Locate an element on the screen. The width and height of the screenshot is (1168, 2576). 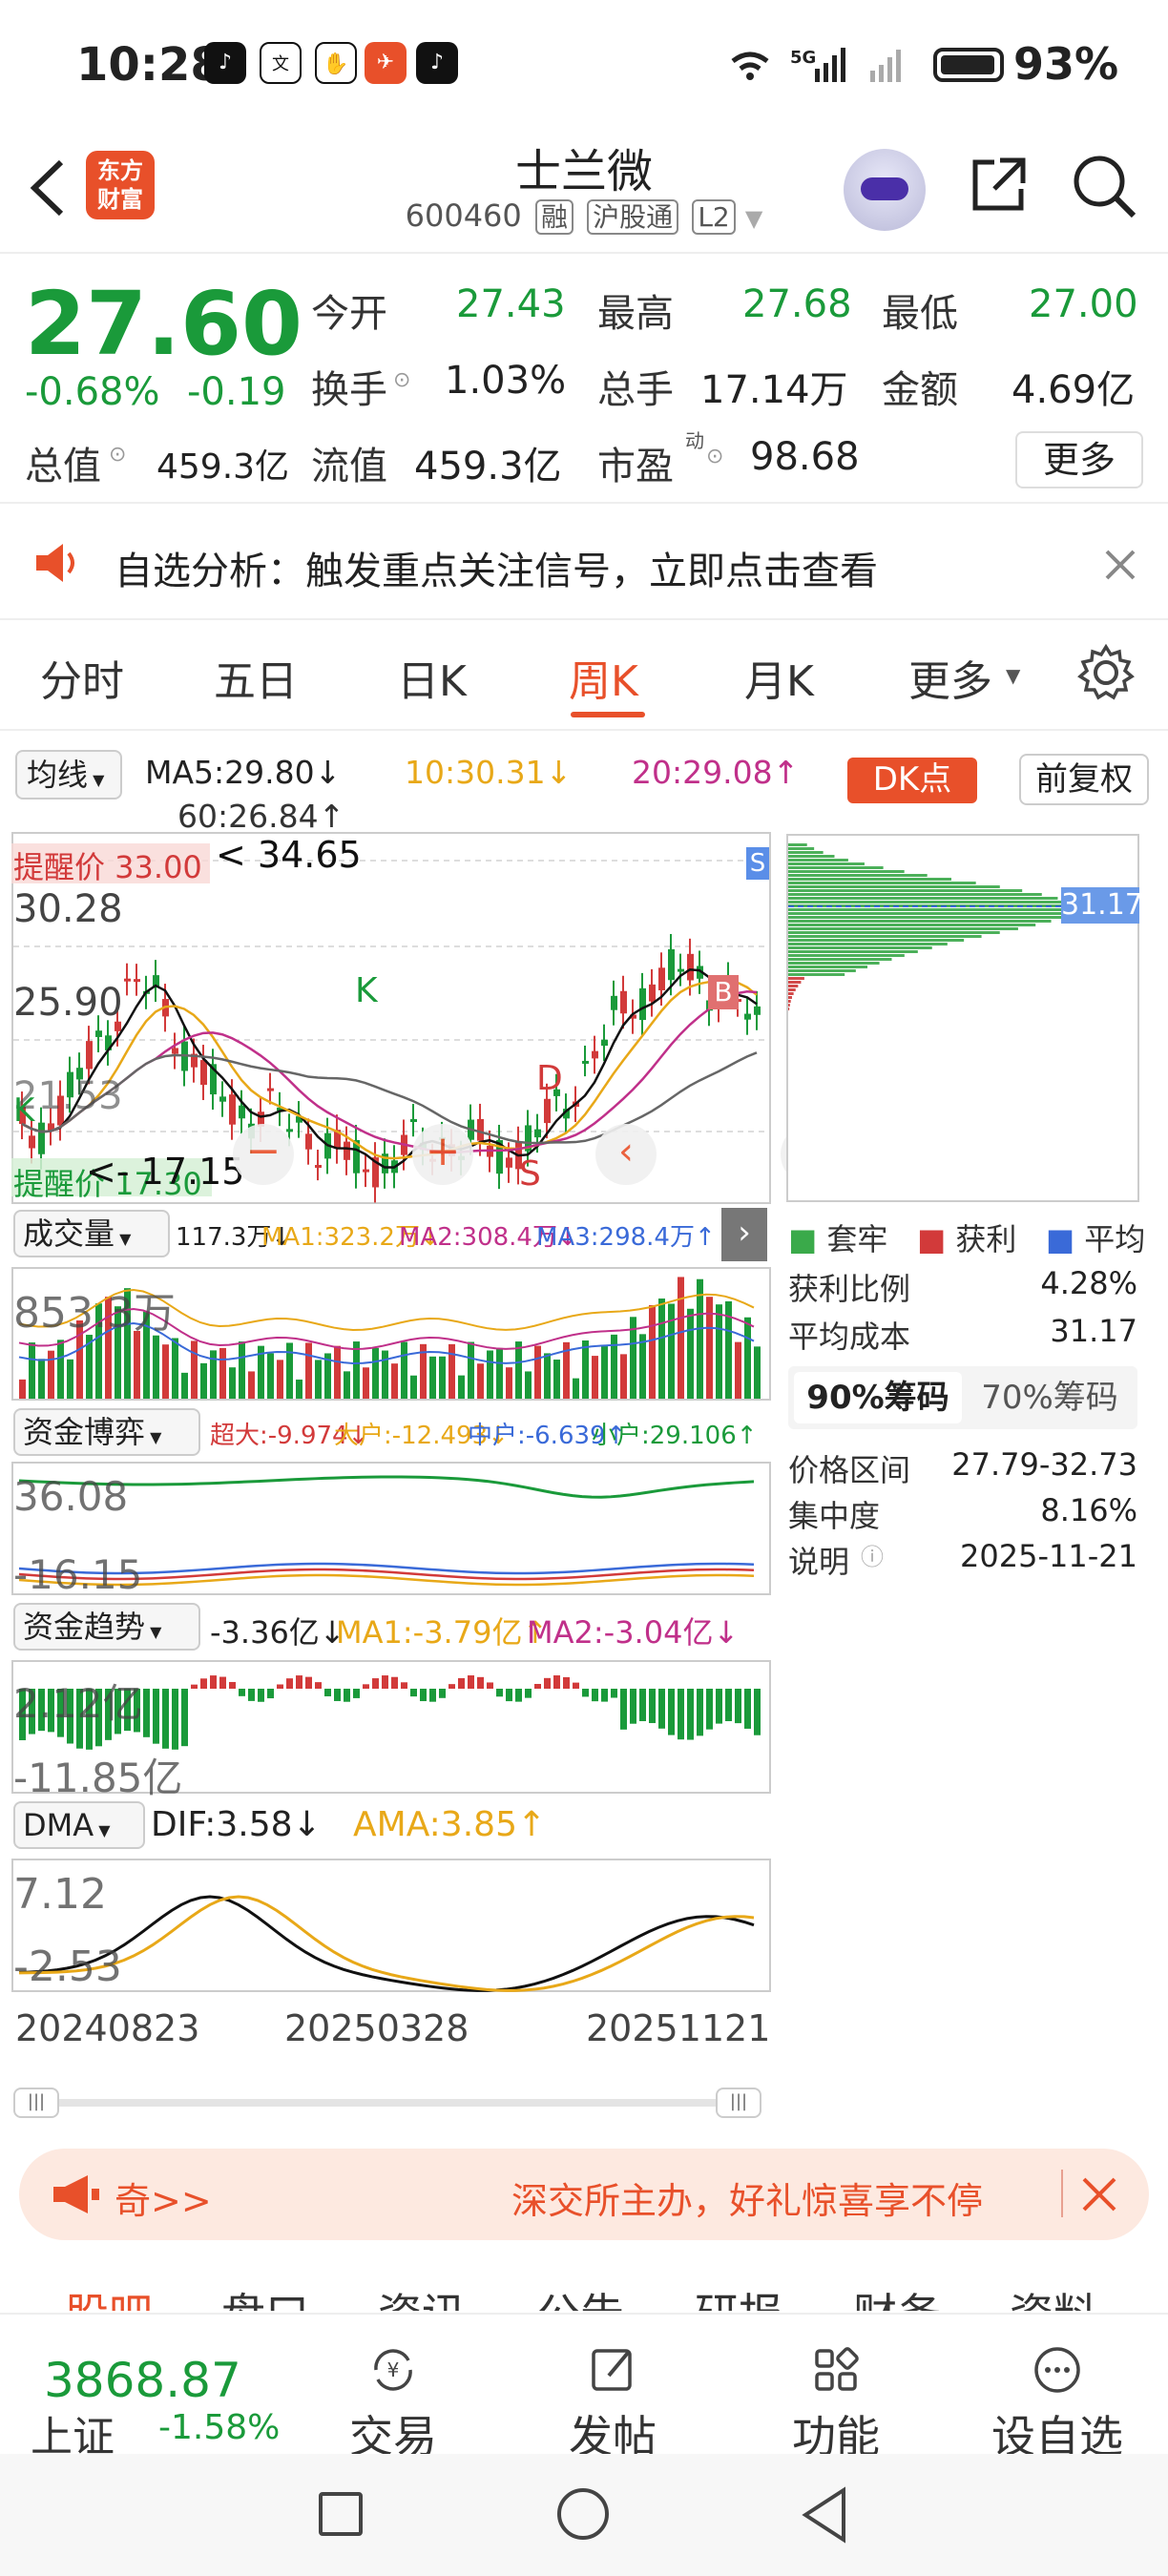
banner-left-text: 奇>> is located at coordinates (163, 2201).